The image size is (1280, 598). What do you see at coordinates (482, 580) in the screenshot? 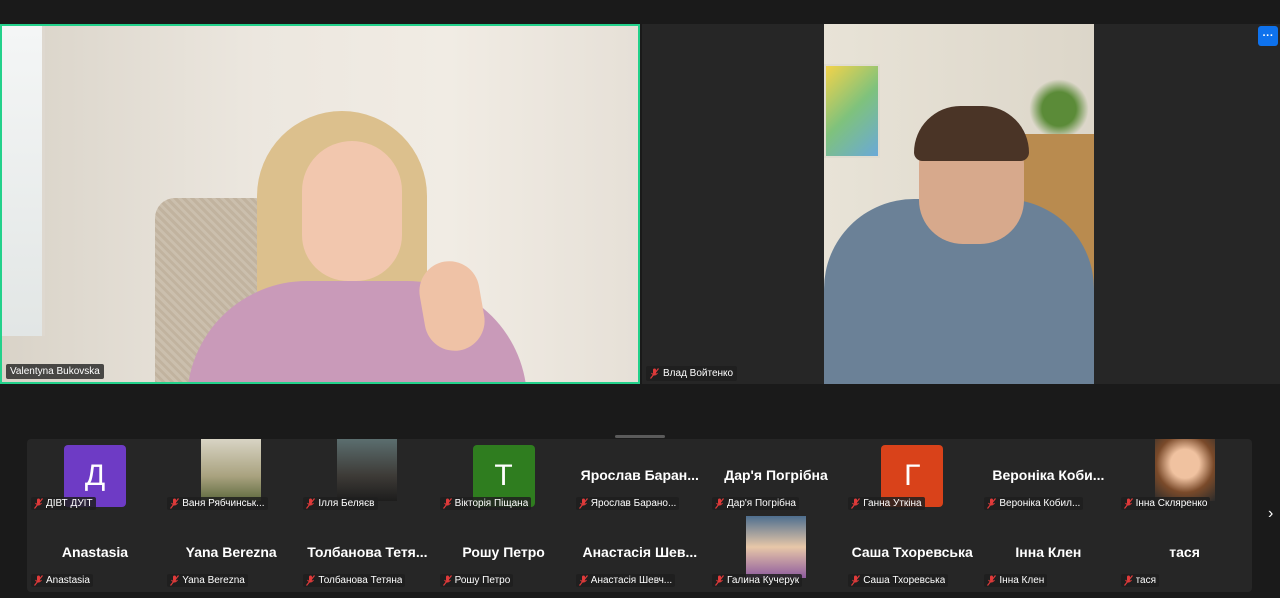
I see `participant-name: Рошу Петро` at bounding box center [482, 580].